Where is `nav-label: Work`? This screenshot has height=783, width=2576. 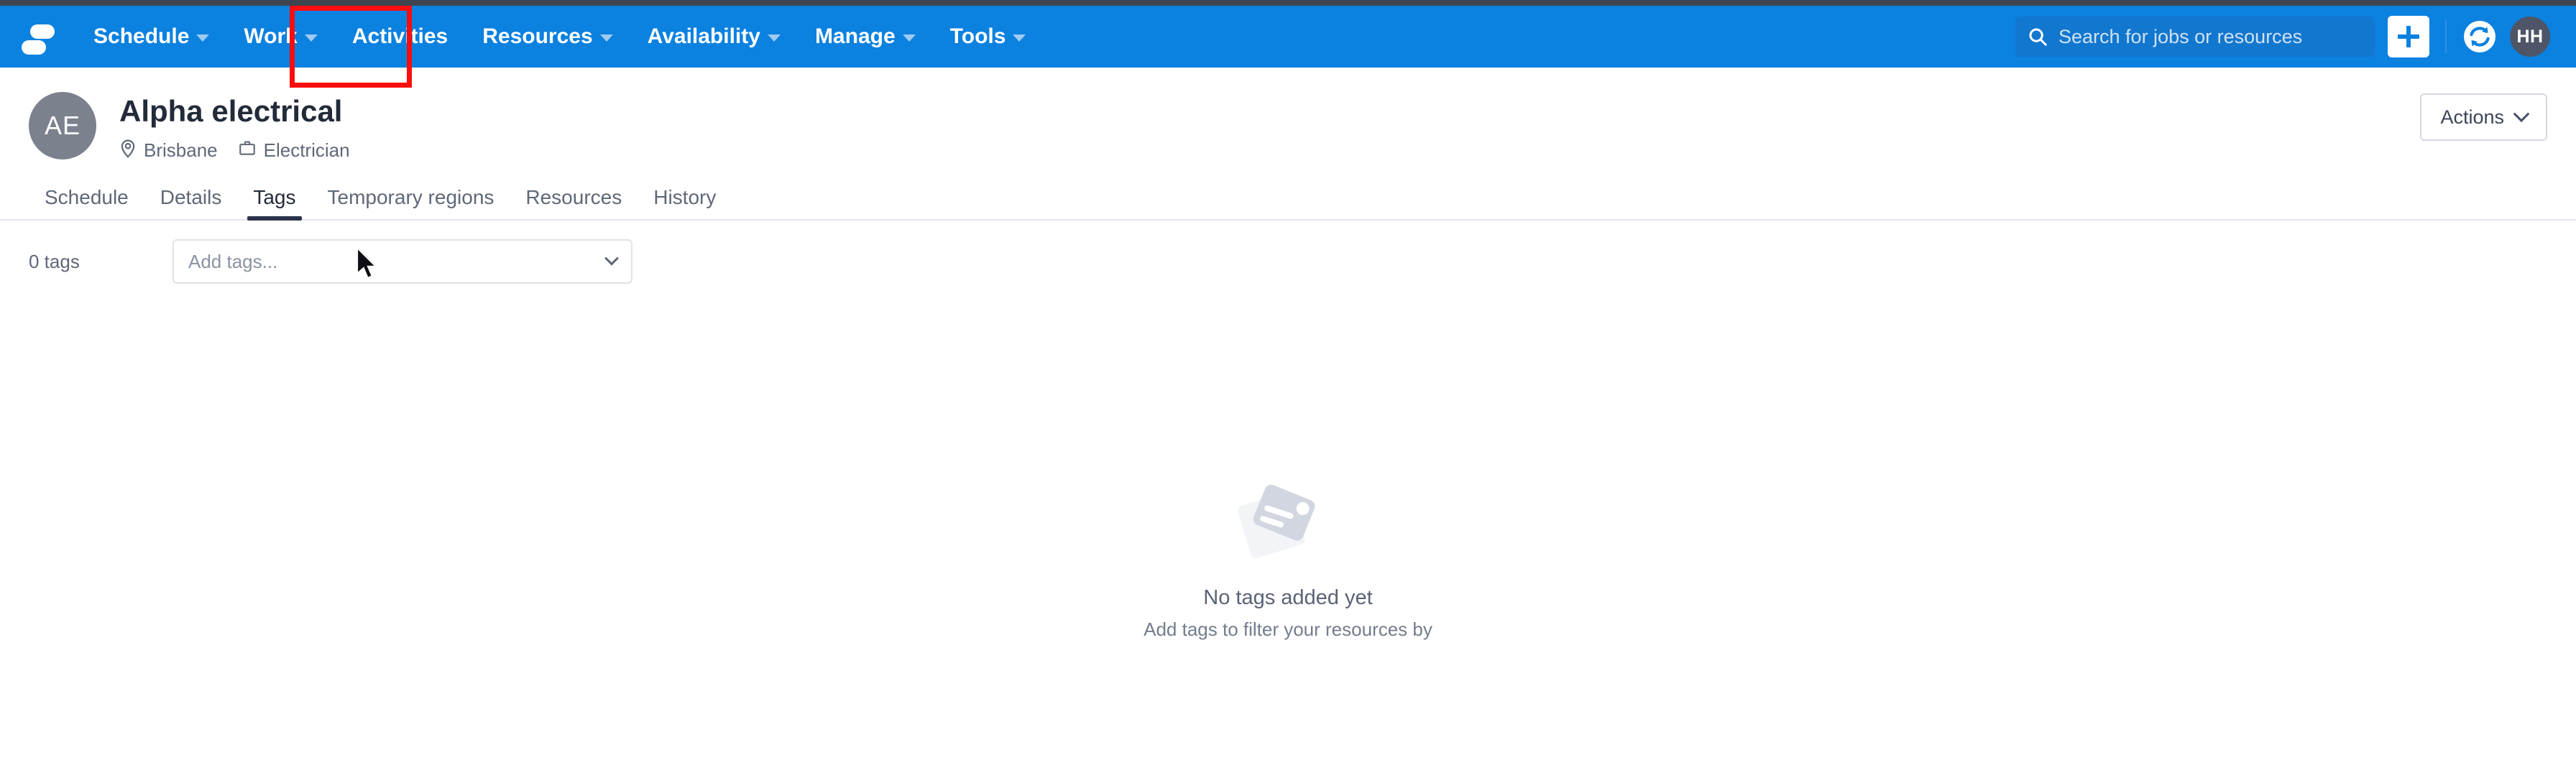
nav-label: Work is located at coordinates (271, 36).